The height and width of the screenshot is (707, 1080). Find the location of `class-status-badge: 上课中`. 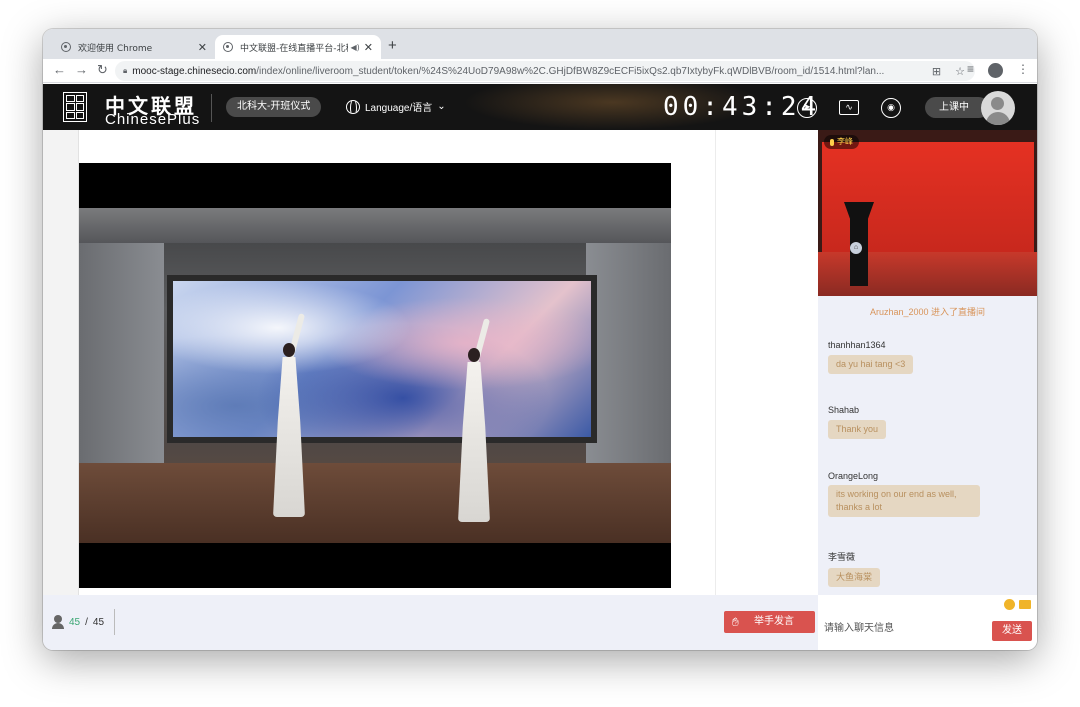

class-status-badge: 上课中 is located at coordinates (957, 107).